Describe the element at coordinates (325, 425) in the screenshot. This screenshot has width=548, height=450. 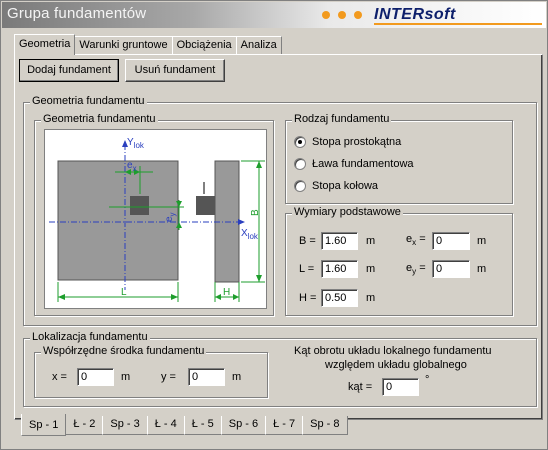
I see `tab-sp-8: Sp - 8` at that location.